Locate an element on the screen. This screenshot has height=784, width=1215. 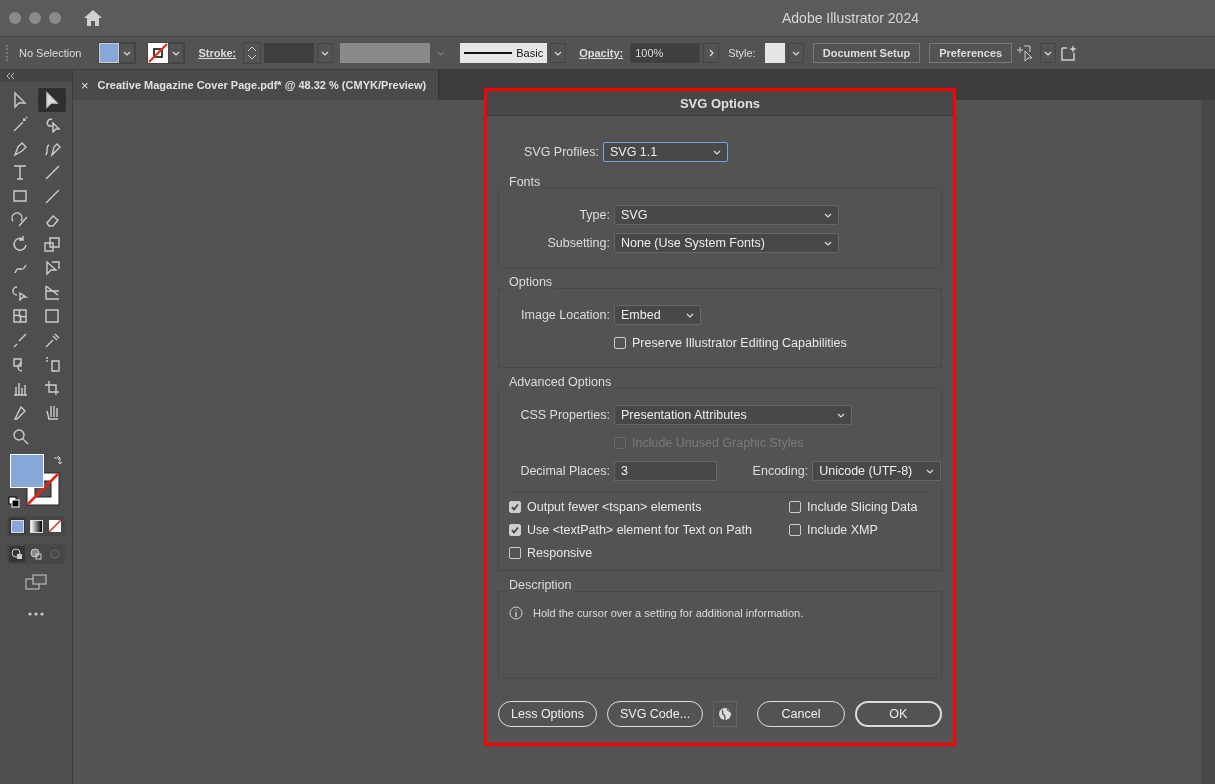
checkbox-label: Include XMP is located at coordinates (842, 530).